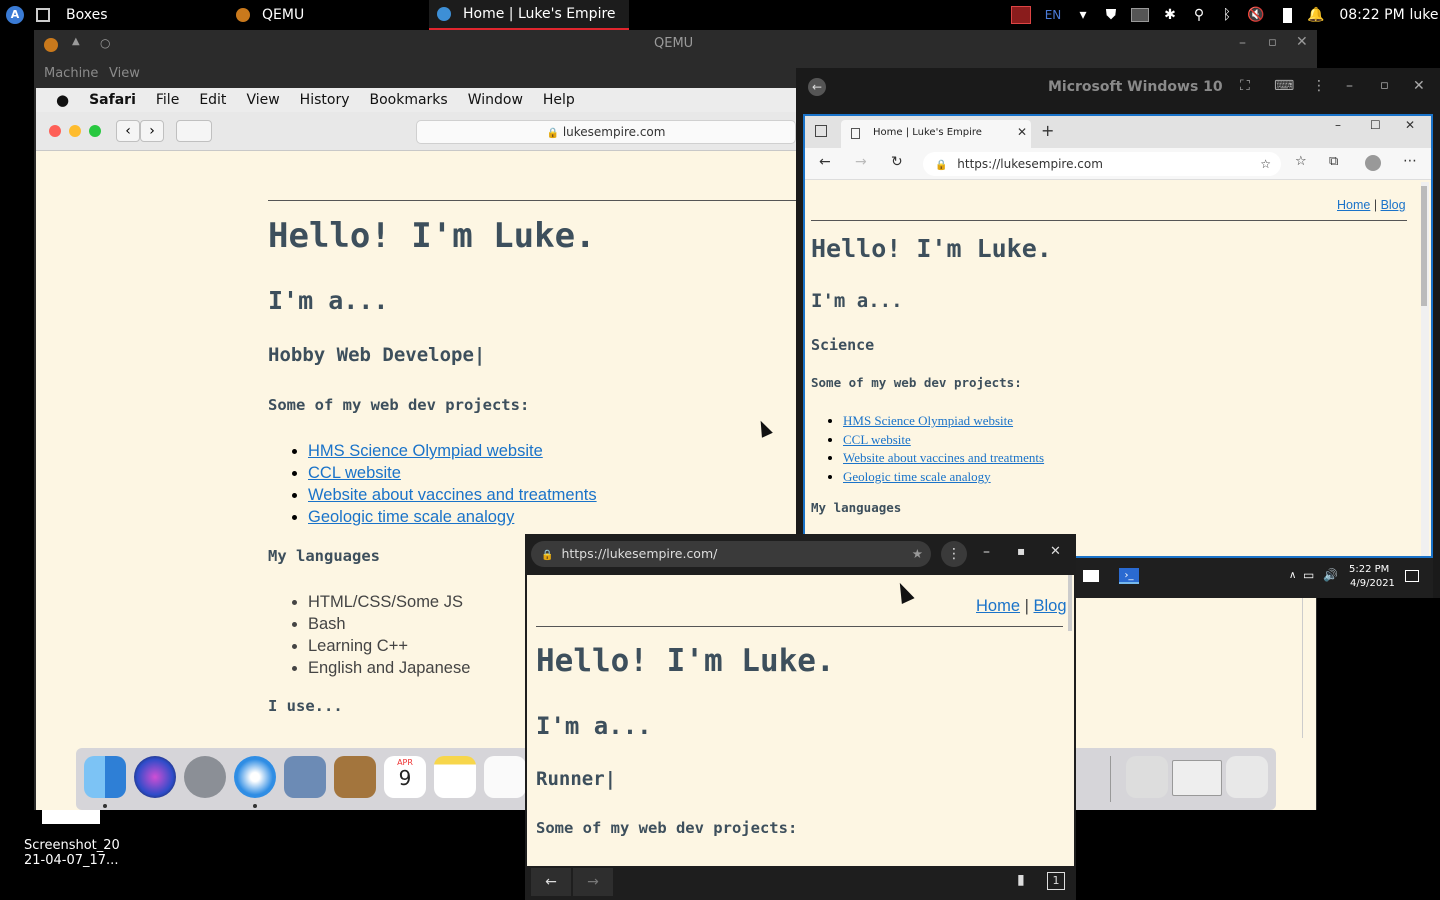 The width and height of the screenshot is (1440, 900). Describe the element at coordinates (15, 15) in the screenshot. I see `activities-icon: A` at that location.